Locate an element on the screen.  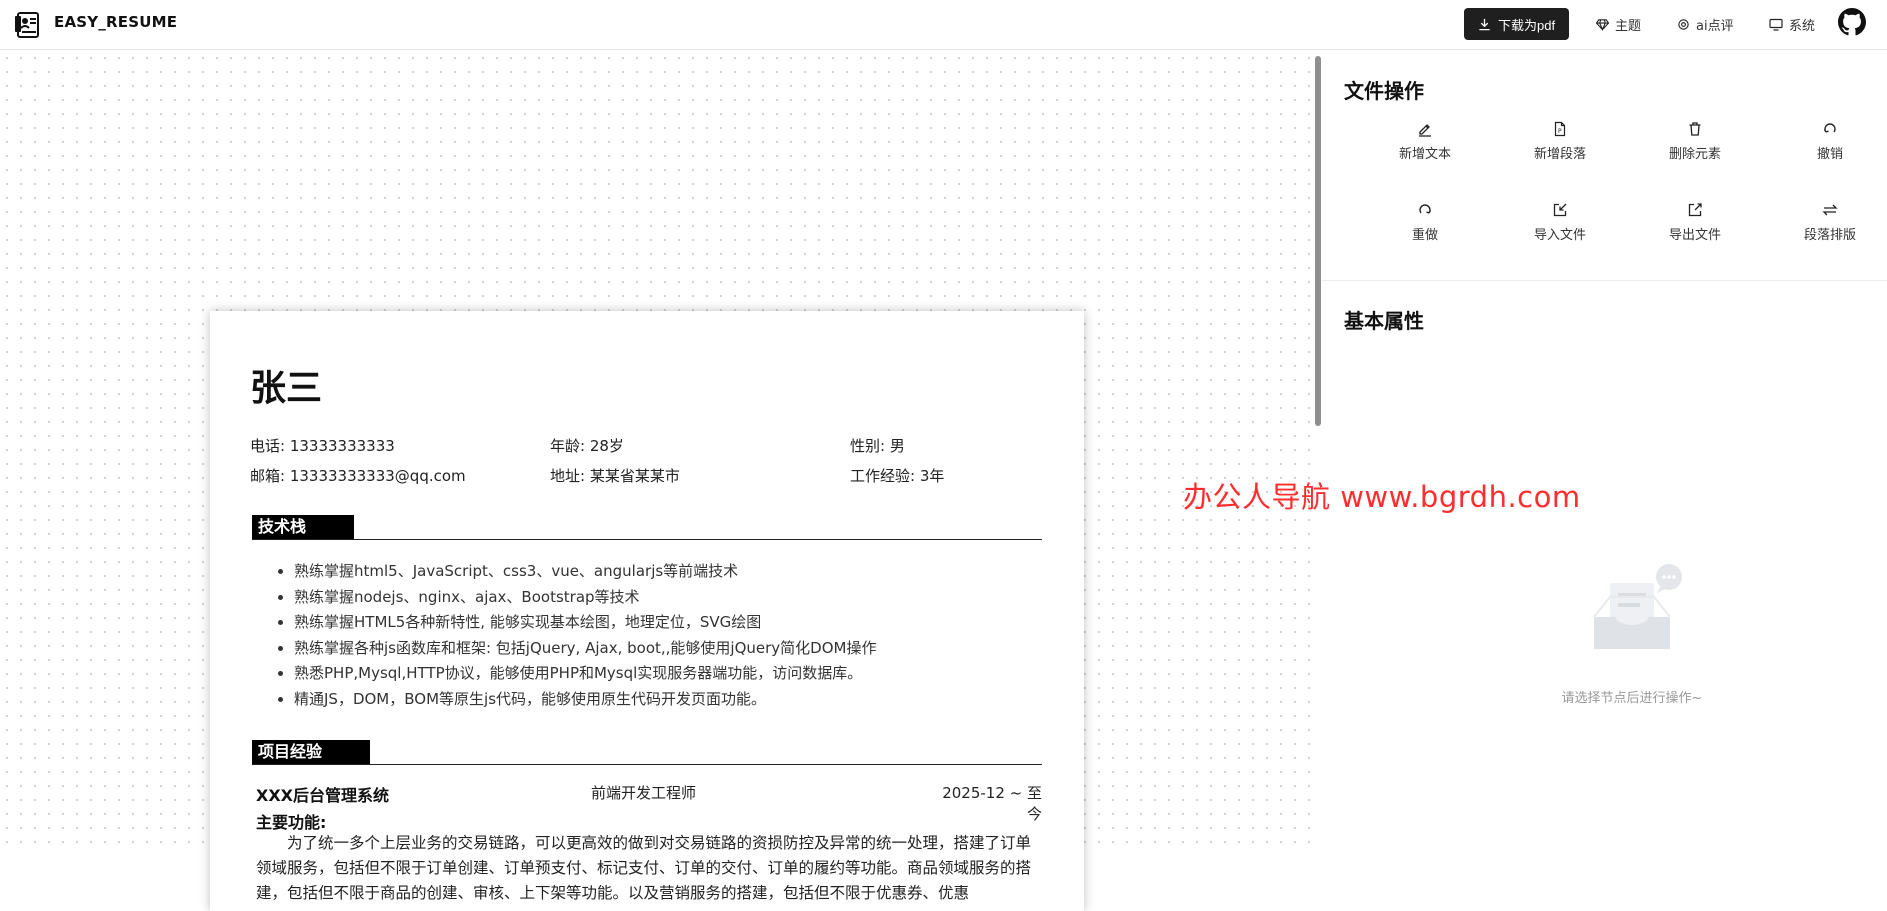
empty-state-text: 请选择节点后进行操作~ is located at coordinates (1632, 698).